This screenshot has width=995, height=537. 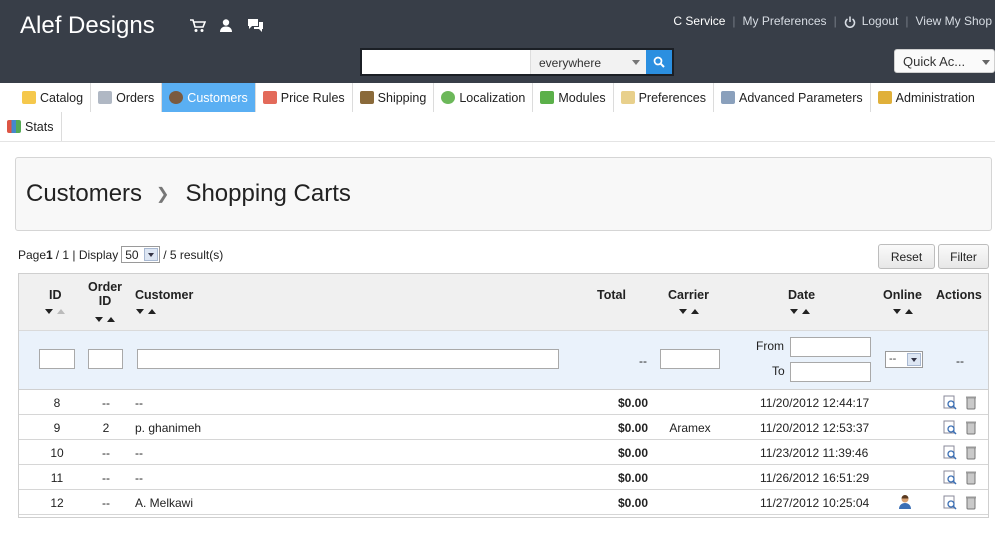 I want to click on bar-chart-icon, so click(x=14, y=126).